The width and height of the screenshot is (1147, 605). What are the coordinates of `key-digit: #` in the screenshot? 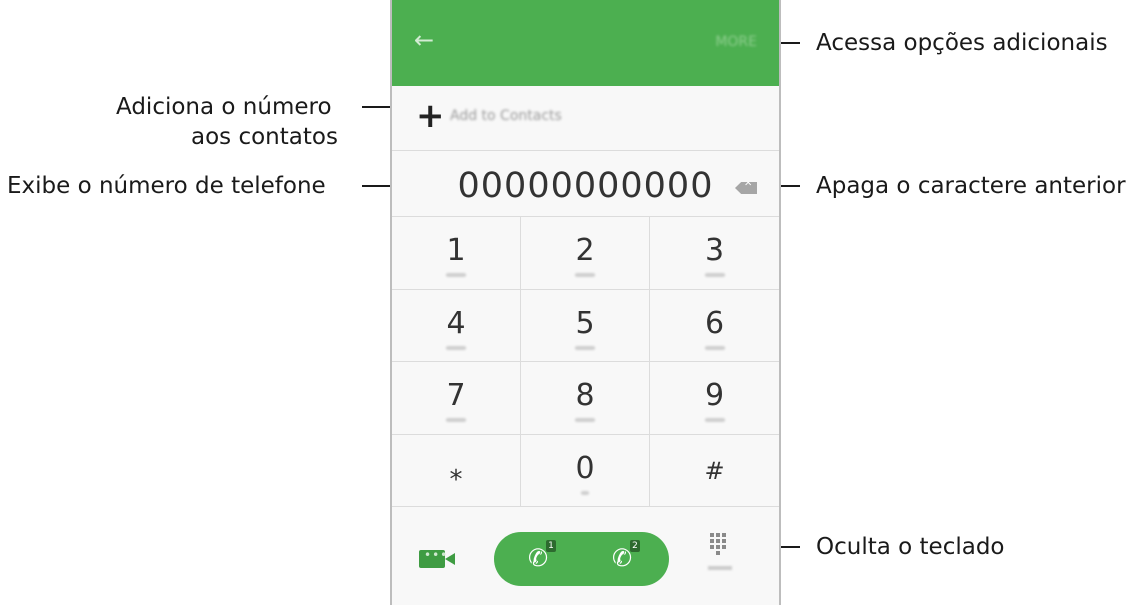 It's located at (714, 470).